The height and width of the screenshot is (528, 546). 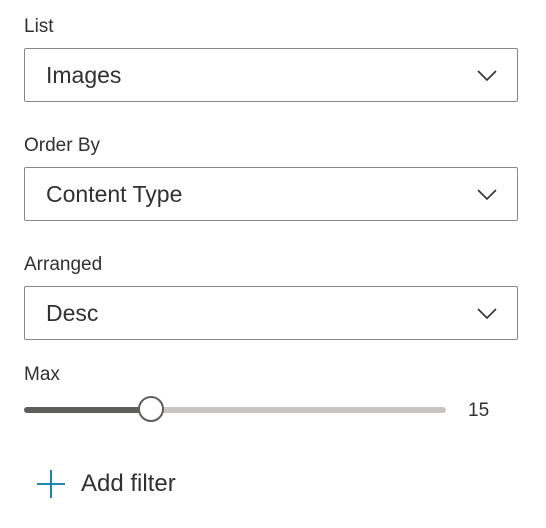 I want to click on list-dropdown: Images, so click(x=271, y=75).